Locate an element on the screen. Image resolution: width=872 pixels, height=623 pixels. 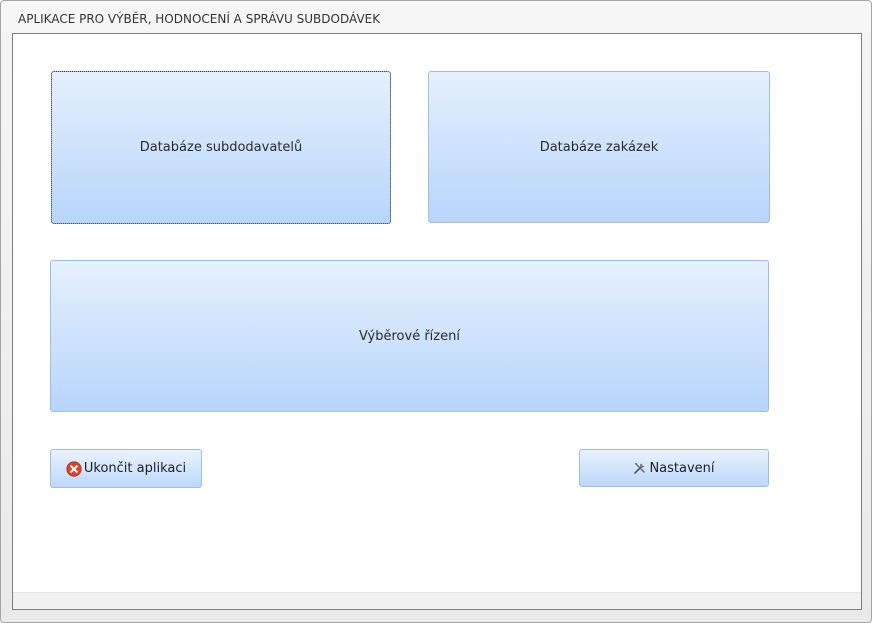
settings-button: Nastavení is located at coordinates (674, 468).